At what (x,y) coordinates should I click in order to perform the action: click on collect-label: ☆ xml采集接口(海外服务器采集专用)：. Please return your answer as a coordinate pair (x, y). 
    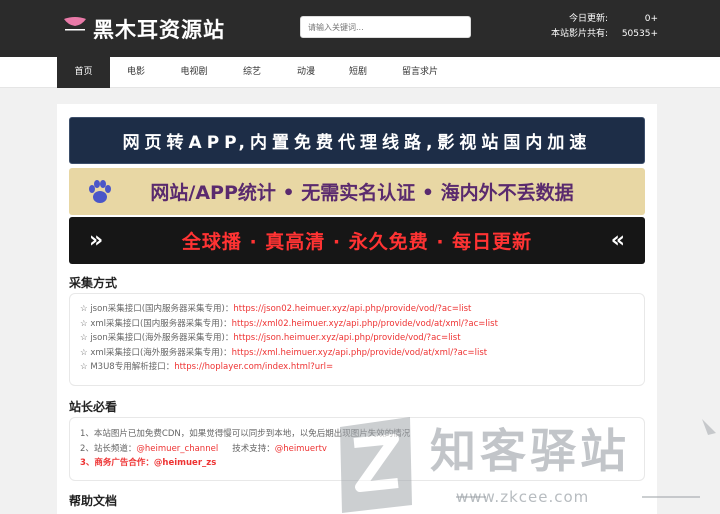
    Looking at the image, I should click on (156, 352).